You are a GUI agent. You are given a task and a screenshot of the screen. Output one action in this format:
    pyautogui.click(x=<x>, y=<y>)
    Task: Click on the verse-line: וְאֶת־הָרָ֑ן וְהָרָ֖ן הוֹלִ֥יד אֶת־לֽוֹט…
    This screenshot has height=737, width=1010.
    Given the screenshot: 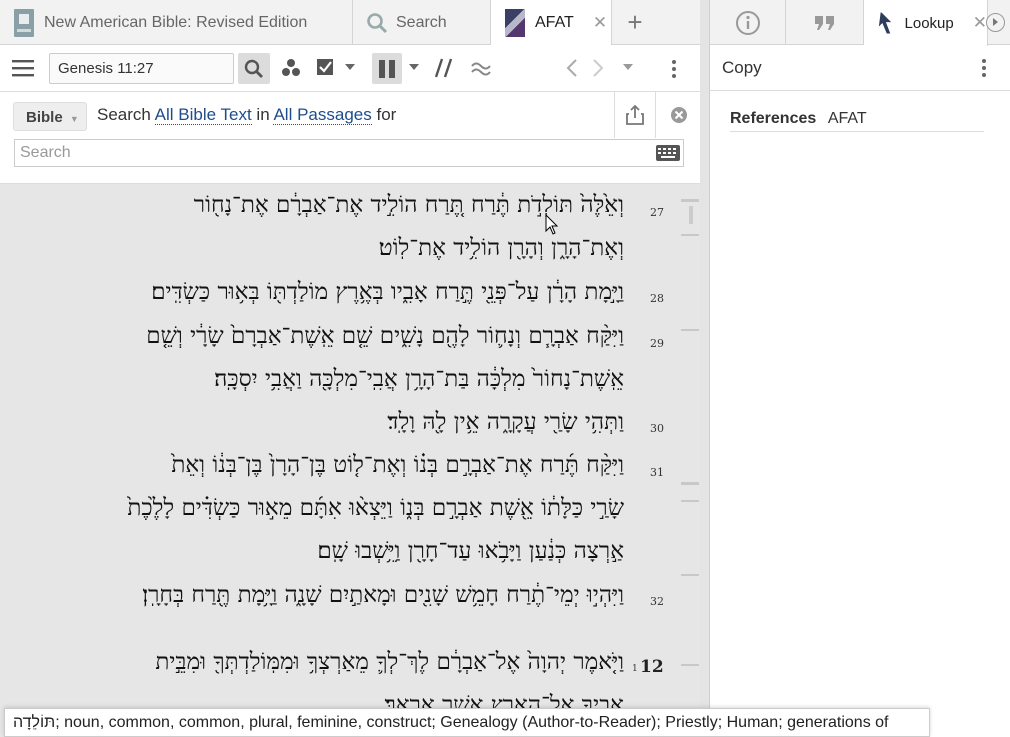 What is the action you would take?
    pyautogui.click(x=501, y=248)
    